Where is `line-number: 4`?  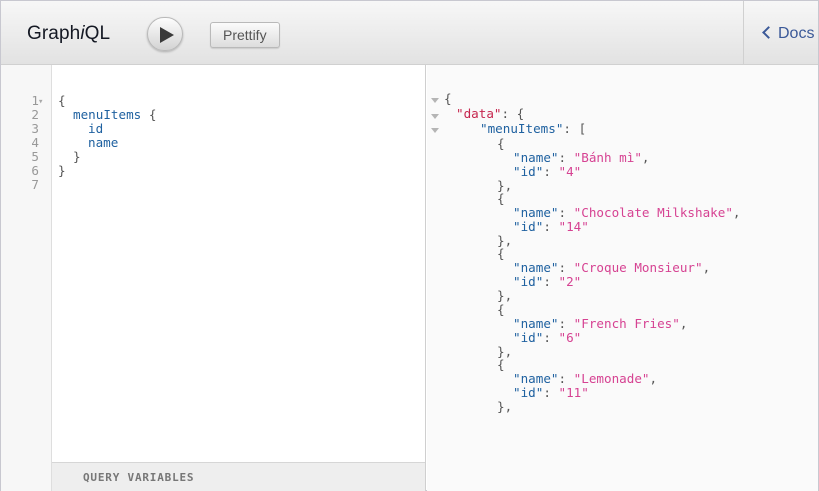 line-number: 4 is located at coordinates (35, 142).